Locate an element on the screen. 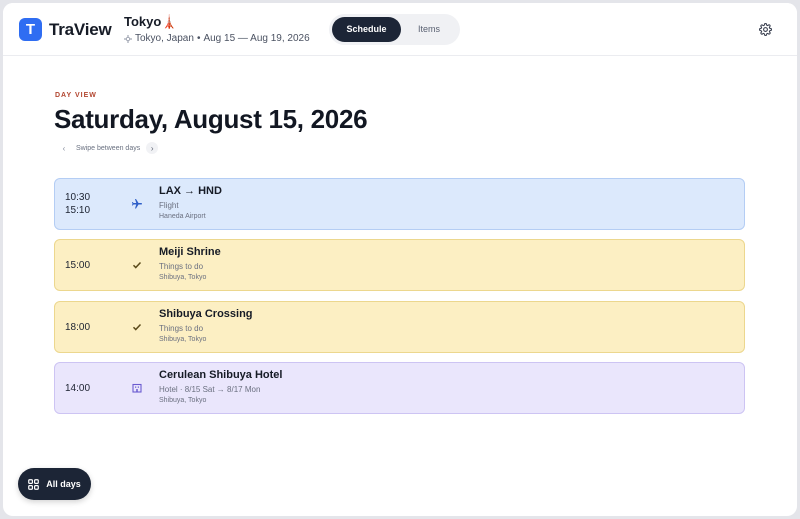 This screenshot has height=519, width=800. location-pin-icon is located at coordinates (128, 38).